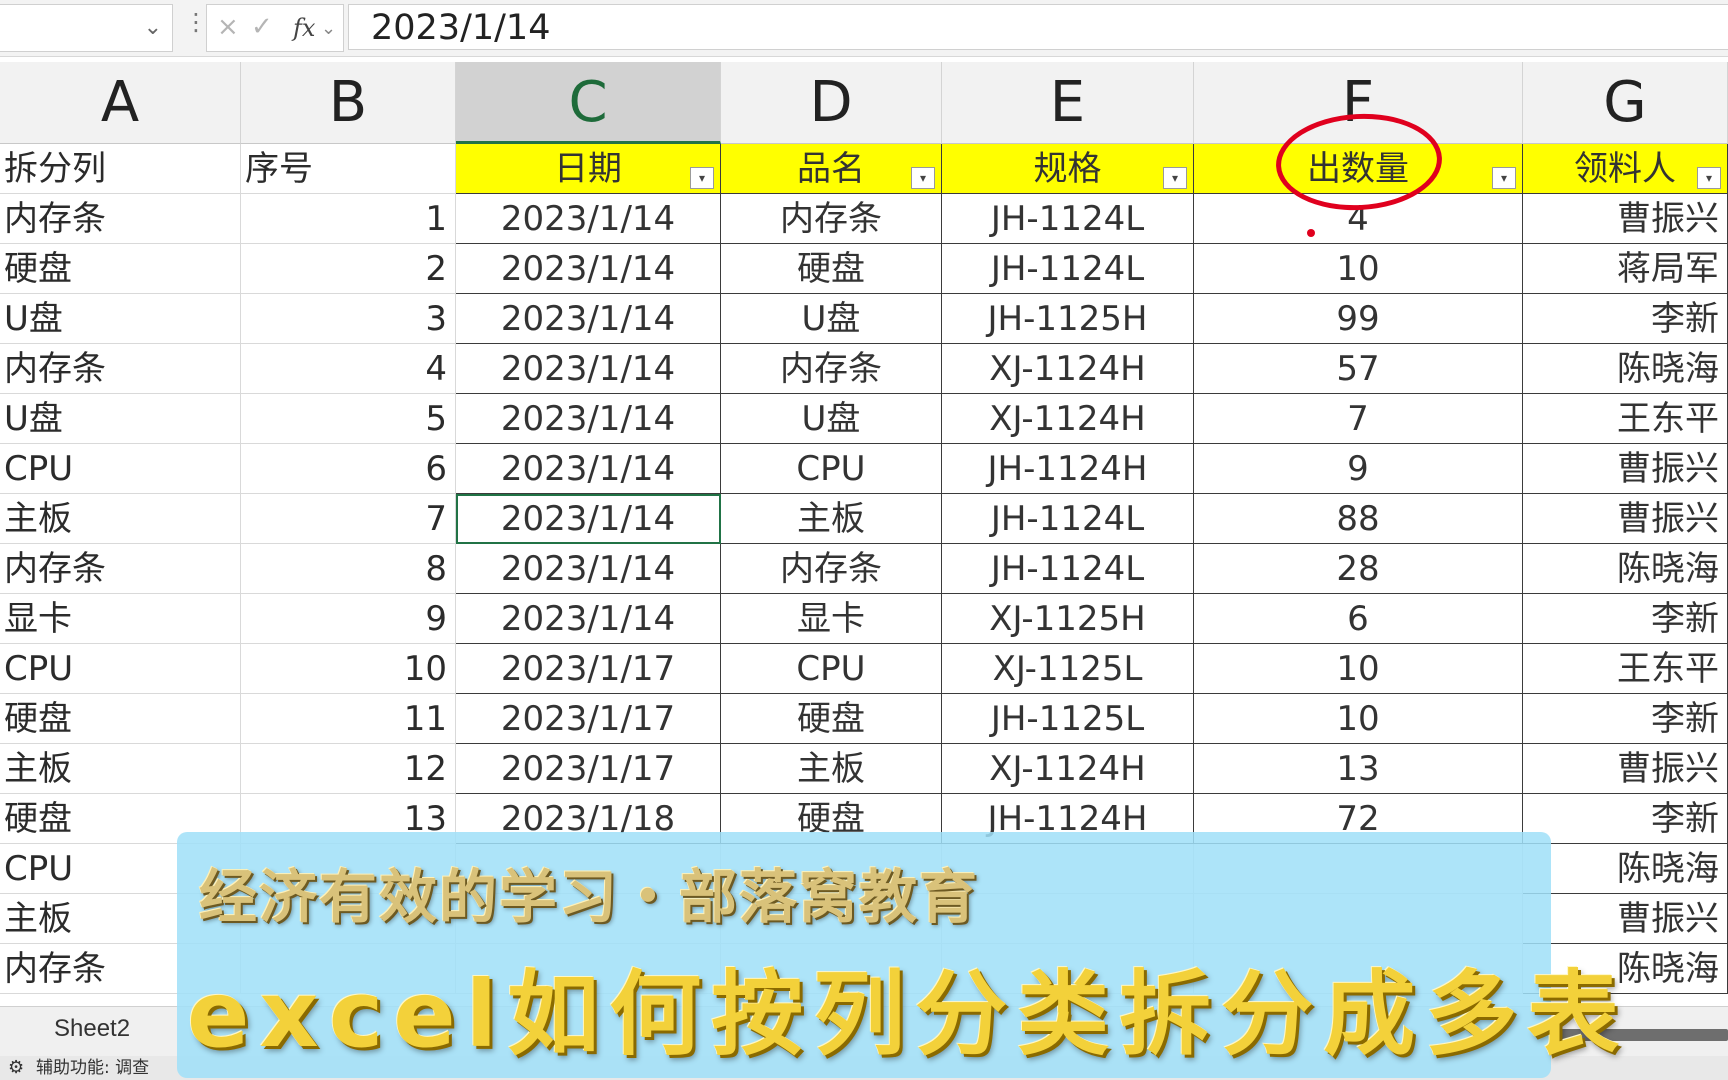 This screenshot has width=1728, height=1080. Describe the element at coordinates (348, 469) in the screenshot. I see `cell-index: 6` at that location.